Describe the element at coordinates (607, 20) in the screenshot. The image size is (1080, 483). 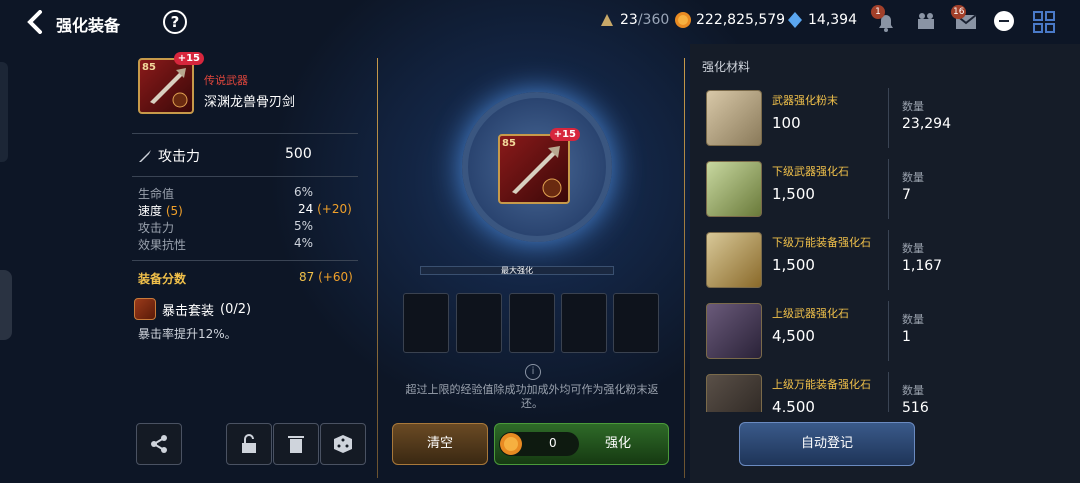
I see `stamina-icon` at that location.